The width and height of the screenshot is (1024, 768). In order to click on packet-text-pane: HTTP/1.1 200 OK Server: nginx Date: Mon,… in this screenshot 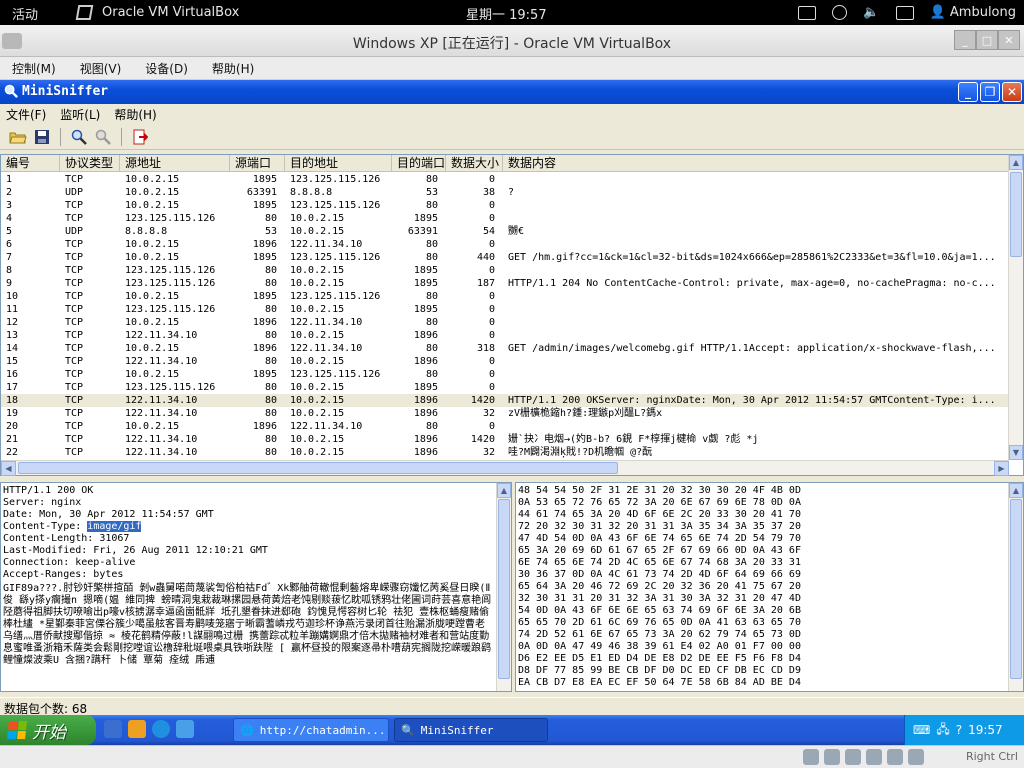, I will do `click(256, 587)`.